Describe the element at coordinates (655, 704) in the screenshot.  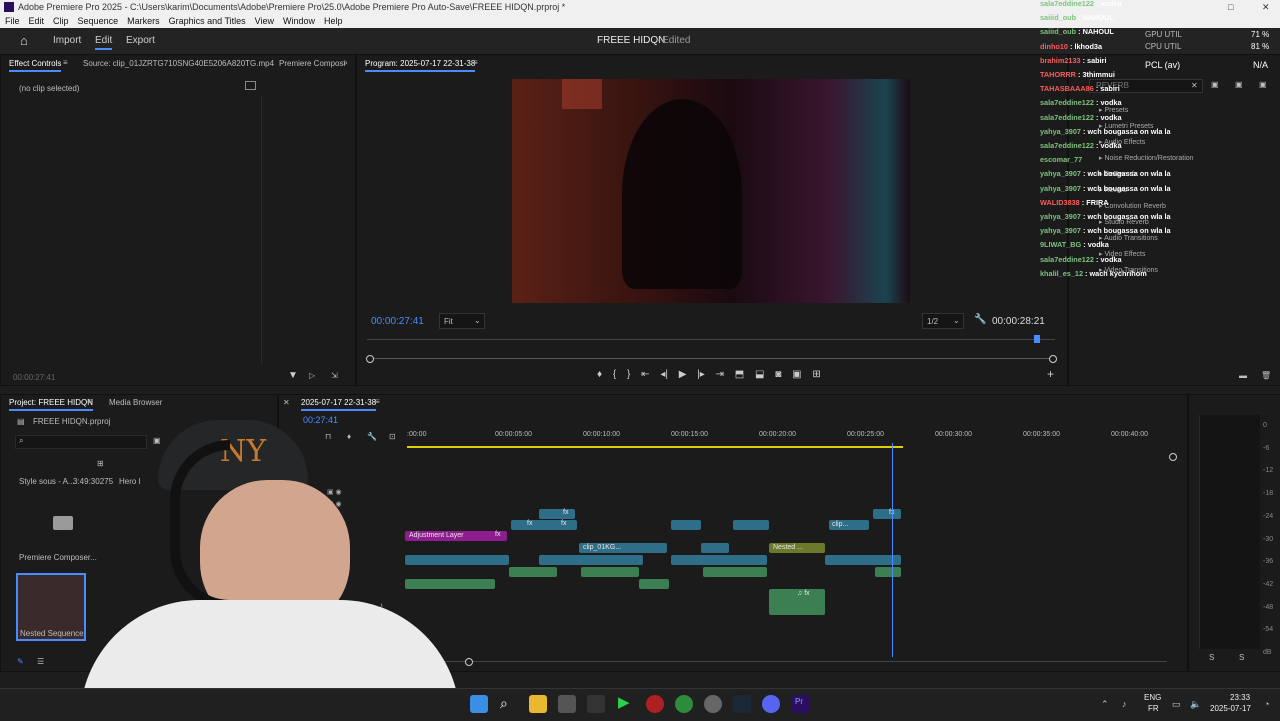
I see `app-icon` at that location.